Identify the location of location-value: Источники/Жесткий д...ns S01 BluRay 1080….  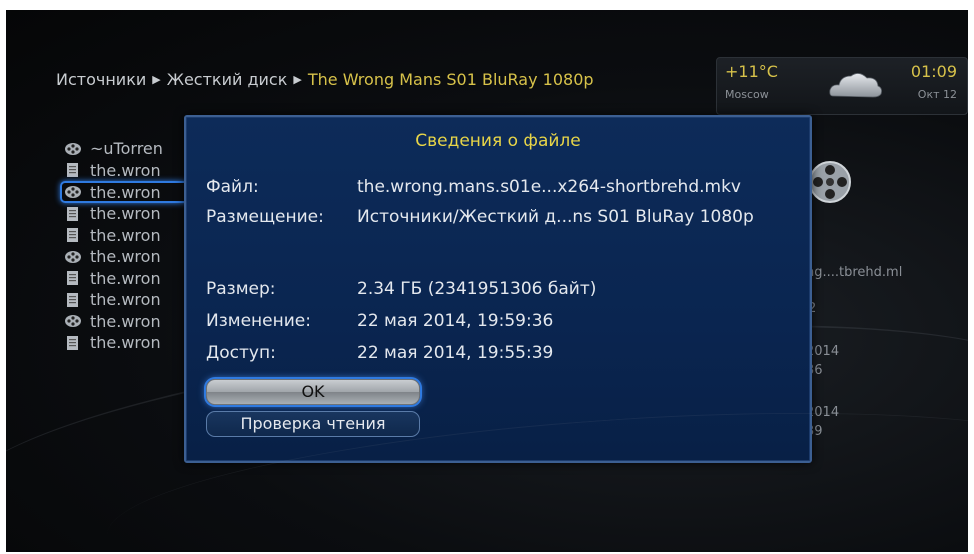
(555, 217).